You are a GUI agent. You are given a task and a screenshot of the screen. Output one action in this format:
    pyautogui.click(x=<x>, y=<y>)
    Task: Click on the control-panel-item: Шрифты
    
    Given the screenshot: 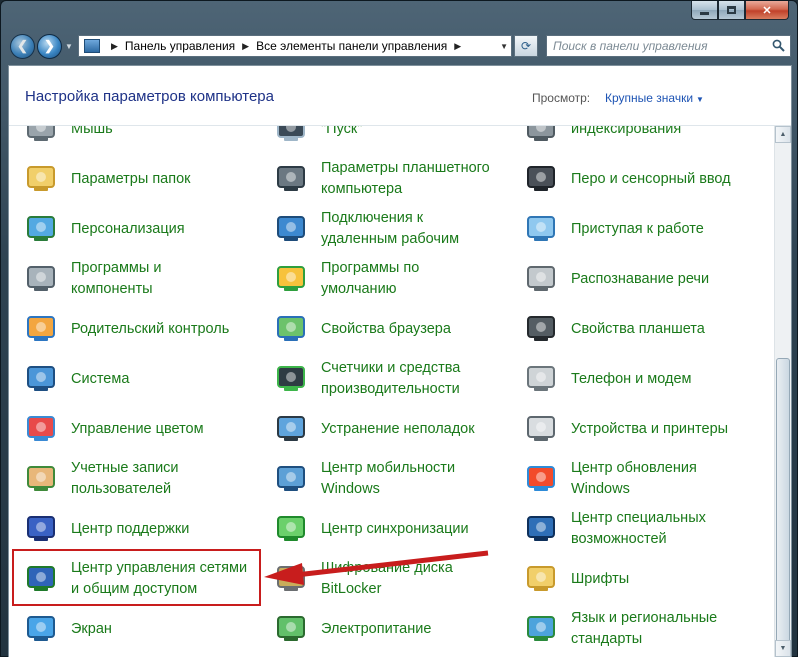 What is the action you would take?
    pyautogui.click(x=629, y=579)
    